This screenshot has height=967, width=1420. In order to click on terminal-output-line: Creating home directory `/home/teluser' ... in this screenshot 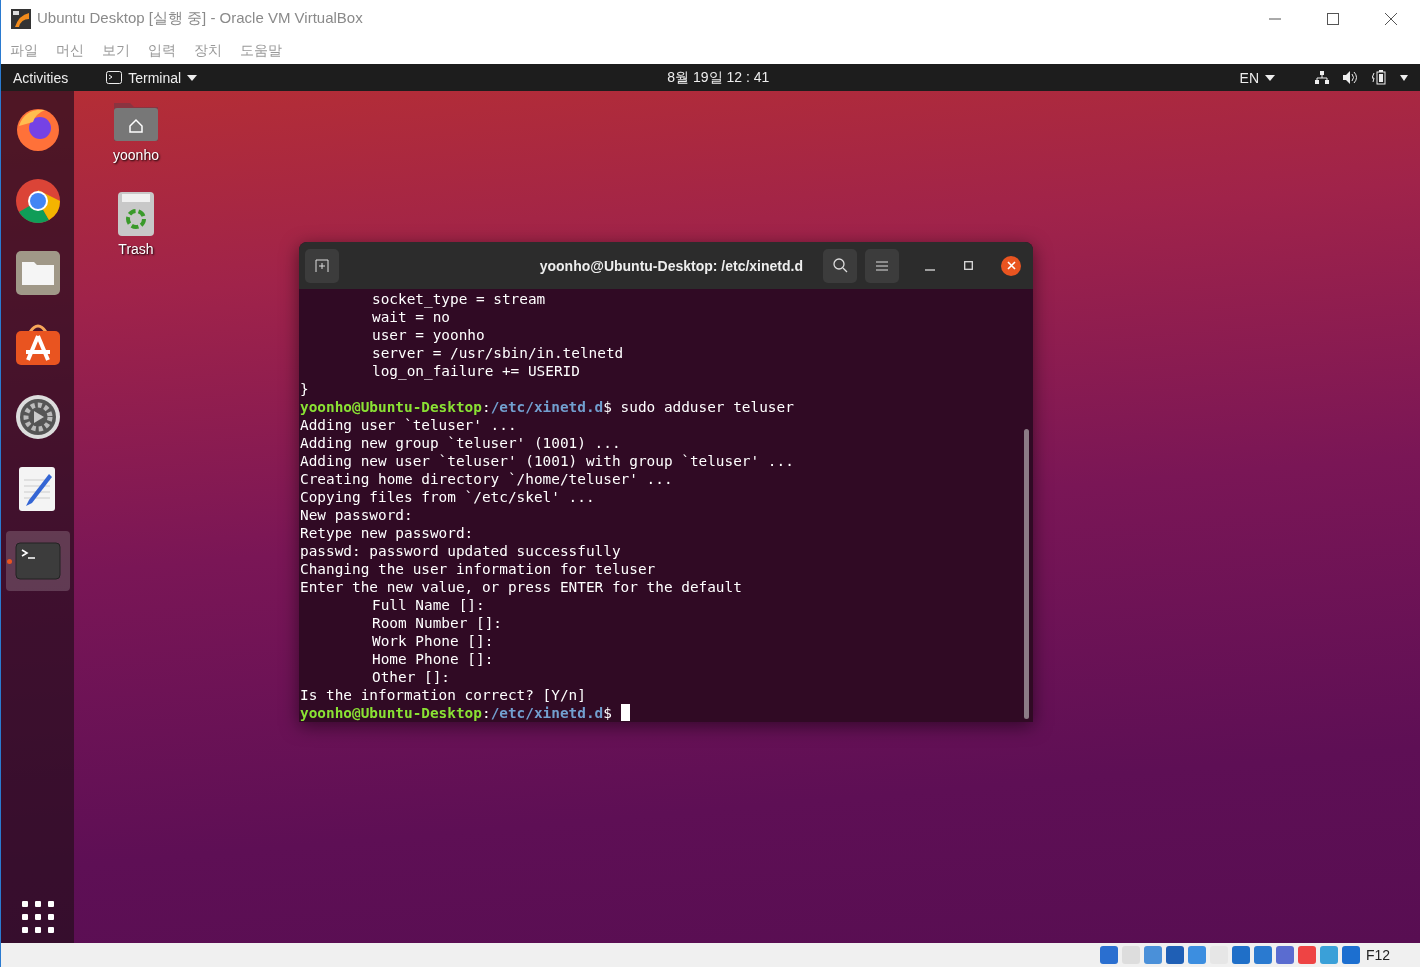, I will do `click(486, 479)`.